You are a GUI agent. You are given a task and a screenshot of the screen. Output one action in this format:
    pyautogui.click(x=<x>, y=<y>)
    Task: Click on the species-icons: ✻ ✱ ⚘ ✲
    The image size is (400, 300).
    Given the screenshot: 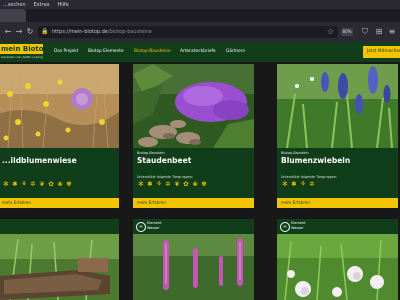 What is the action you would take?
    pyautogui.click(x=298, y=184)
    